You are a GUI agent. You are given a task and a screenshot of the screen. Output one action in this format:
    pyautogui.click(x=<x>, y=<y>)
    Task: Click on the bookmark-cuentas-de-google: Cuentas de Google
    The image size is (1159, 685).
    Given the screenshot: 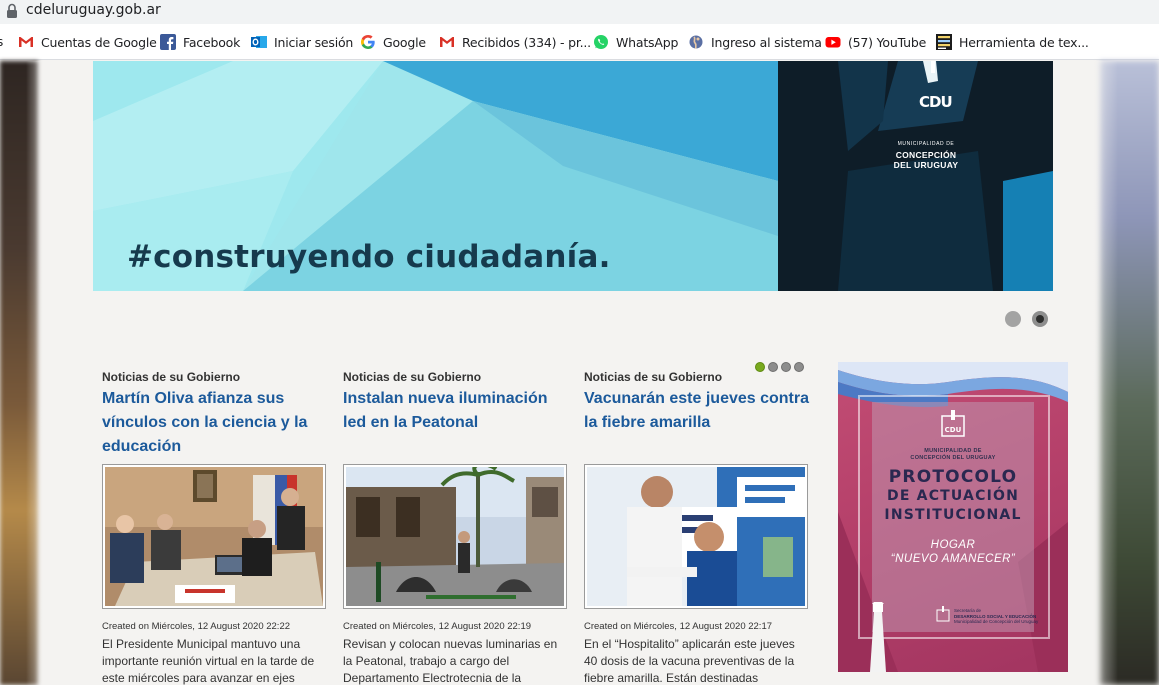 What is the action you would take?
    pyautogui.click(x=87, y=42)
    